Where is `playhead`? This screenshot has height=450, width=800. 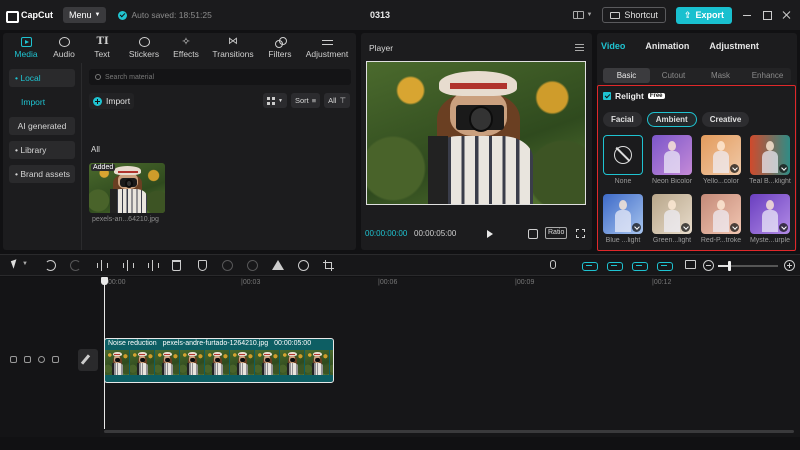 playhead is located at coordinates (104, 353).